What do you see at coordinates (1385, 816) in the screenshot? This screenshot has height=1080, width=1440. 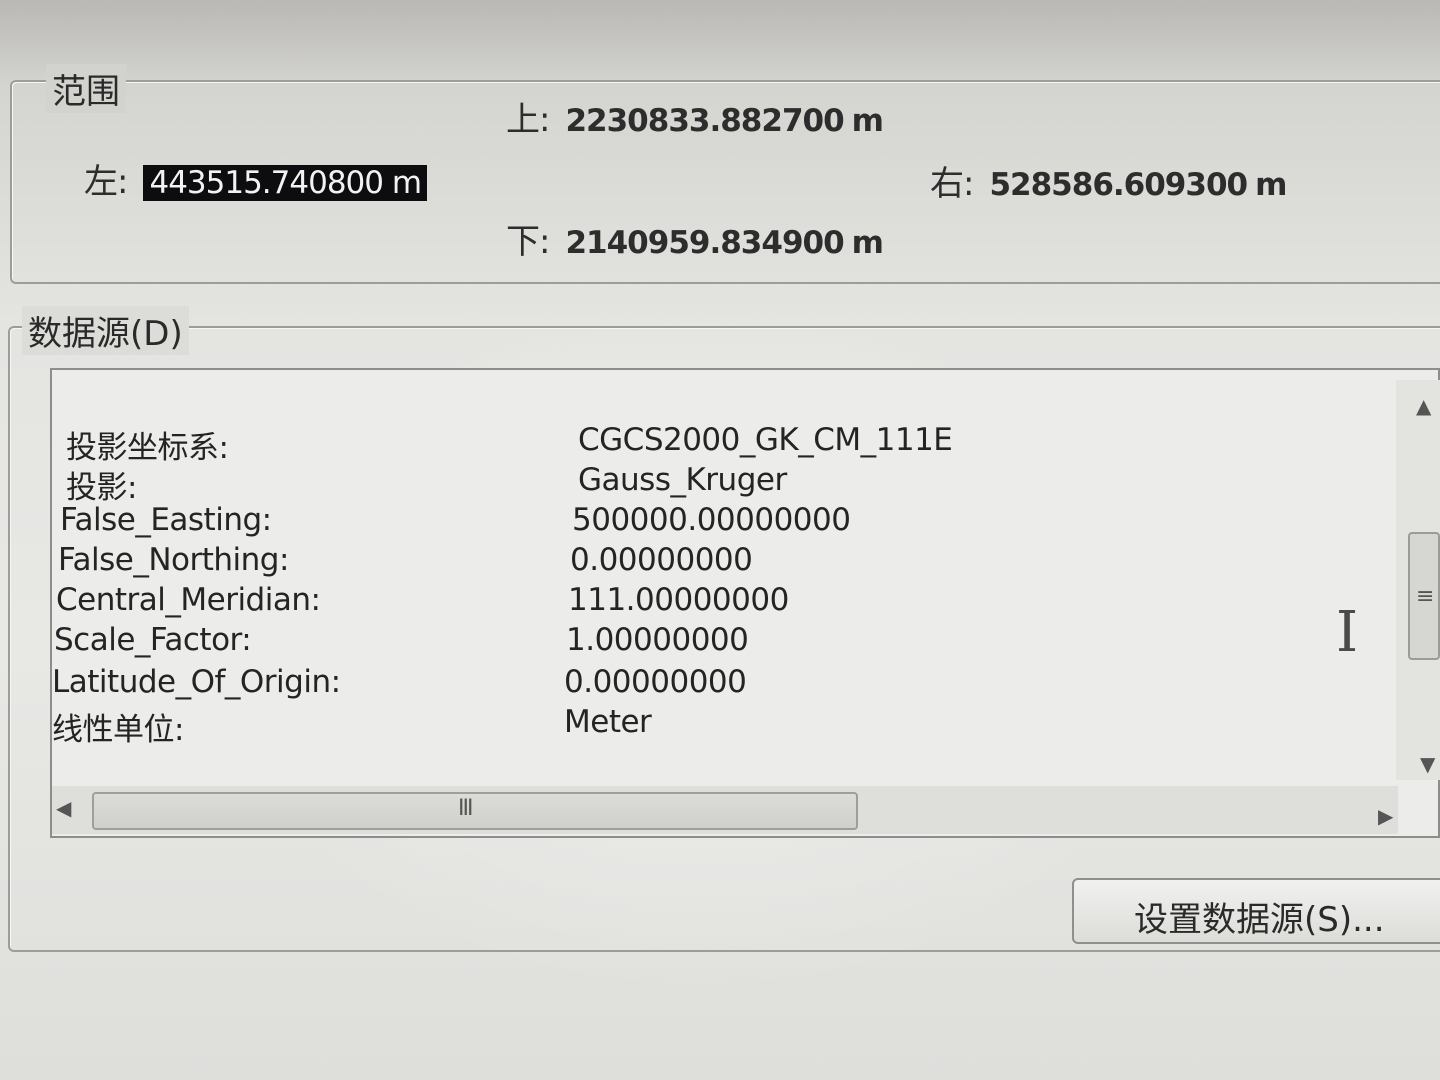 I see `scroll-right-arrow-icon: ▶` at bounding box center [1385, 816].